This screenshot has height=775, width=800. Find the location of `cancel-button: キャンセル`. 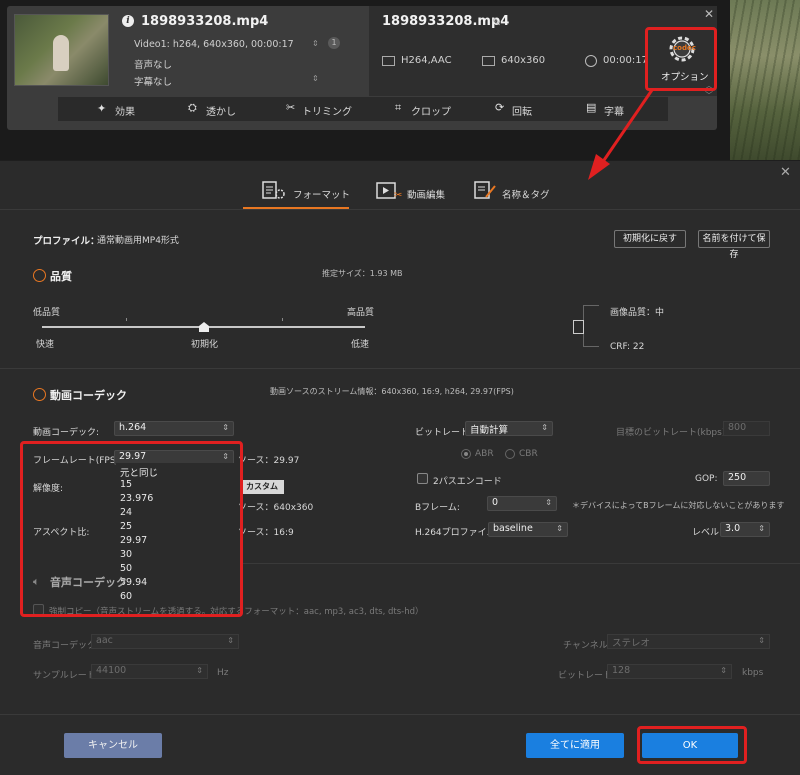

cancel-button: キャンセル is located at coordinates (113, 745).